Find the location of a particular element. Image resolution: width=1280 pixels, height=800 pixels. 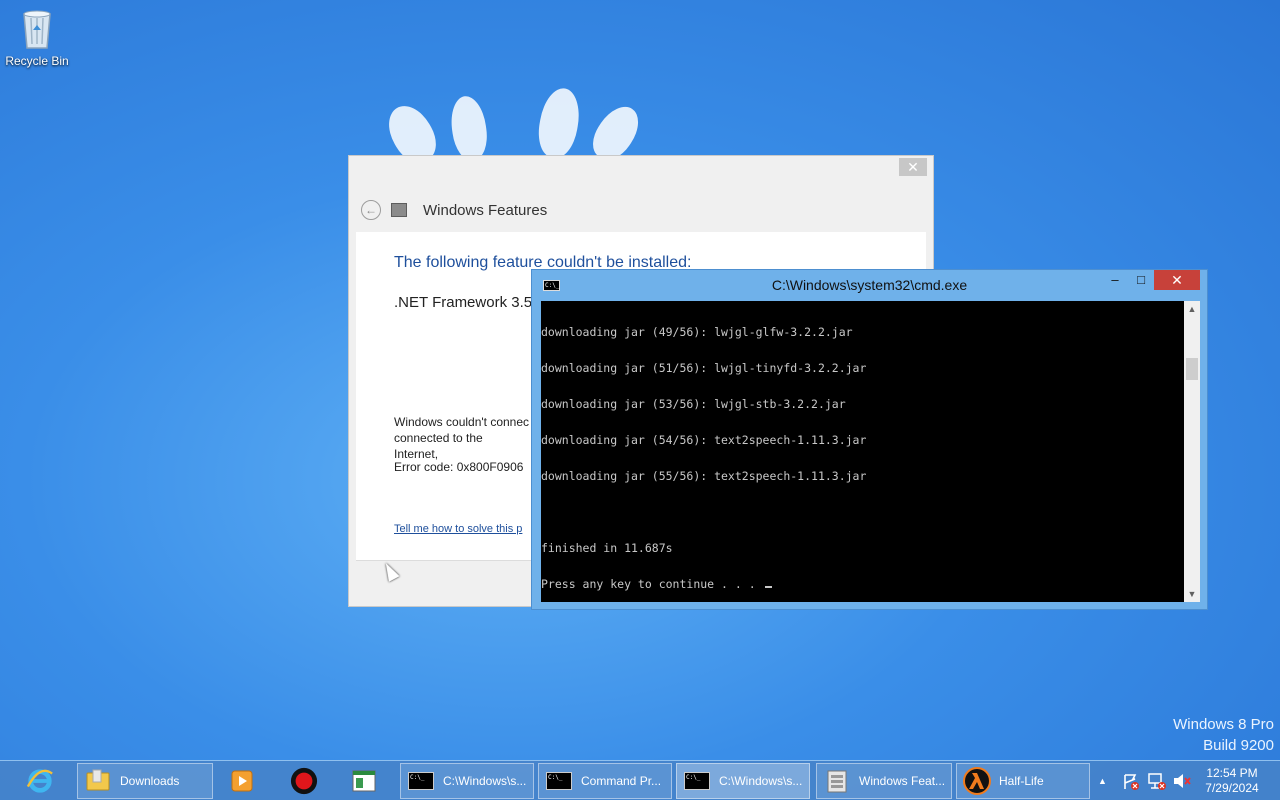

recycle-bin-label: Recycle Bin is located at coordinates (37, 61).